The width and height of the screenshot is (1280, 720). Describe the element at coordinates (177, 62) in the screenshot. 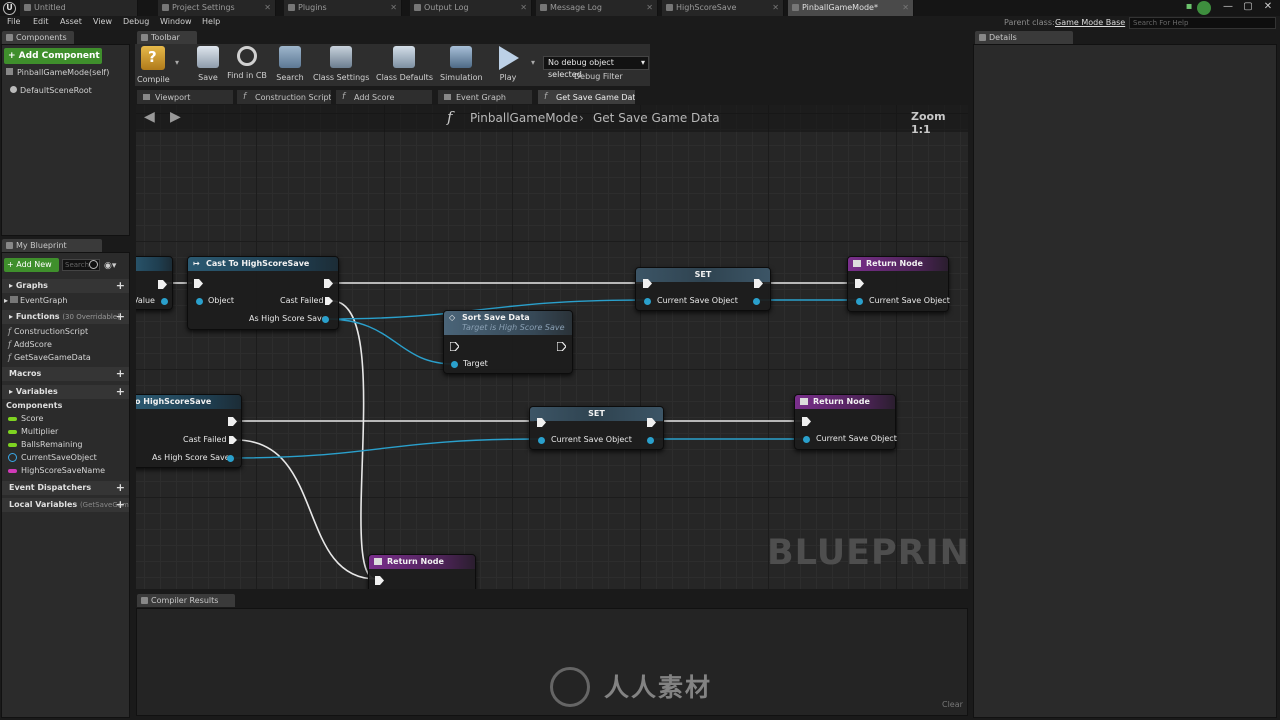

I see `compile-options-dropdown: ▾` at that location.